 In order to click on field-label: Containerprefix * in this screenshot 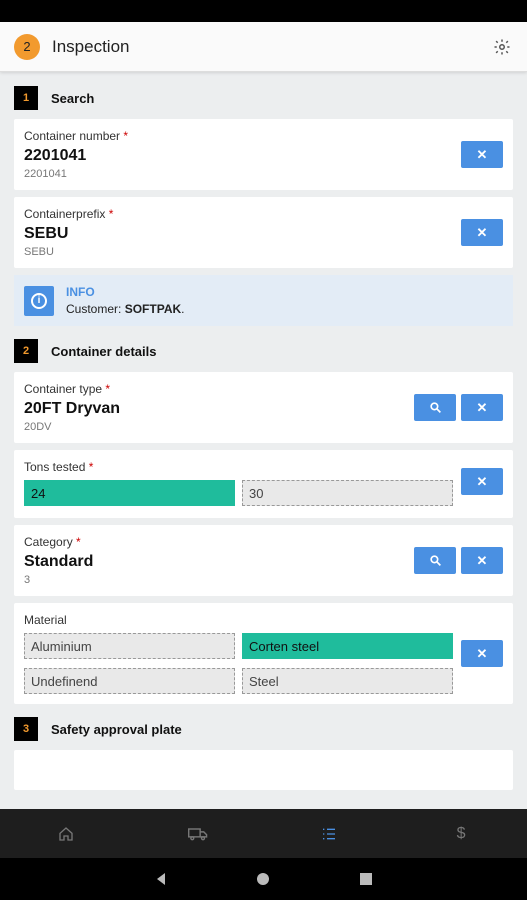, I will do `click(69, 214)`.